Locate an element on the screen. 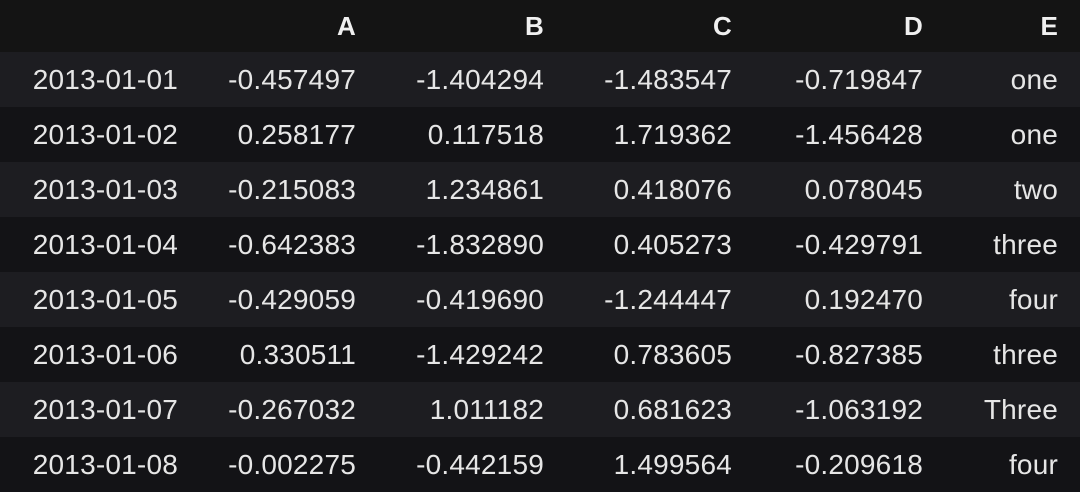 The image size is (1080, 492). row-index: 2013-01-08 is located at coordinates (105, 464).